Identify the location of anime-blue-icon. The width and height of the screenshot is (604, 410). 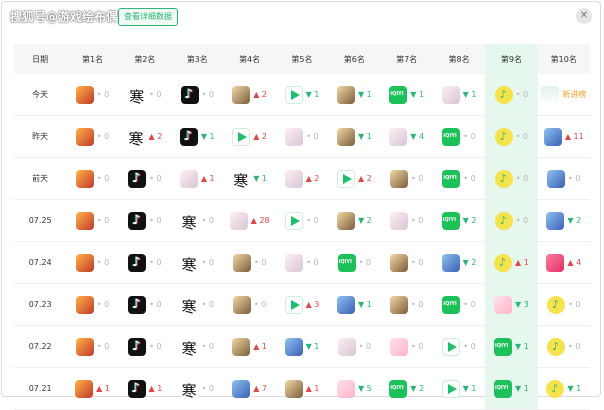
(552, 136).